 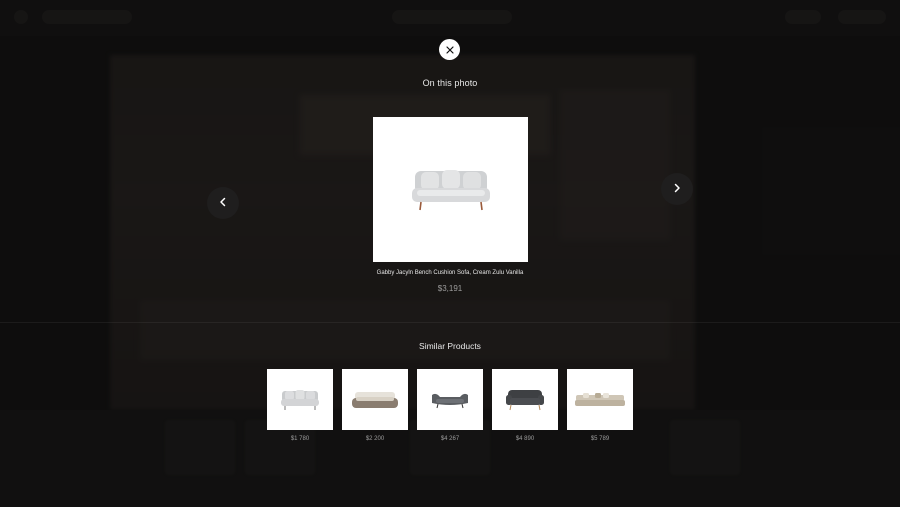 What do you see at coordinates (450, 288) in the screenshot?
I see `product-price: $3,191` at bounding box center [450, 288].